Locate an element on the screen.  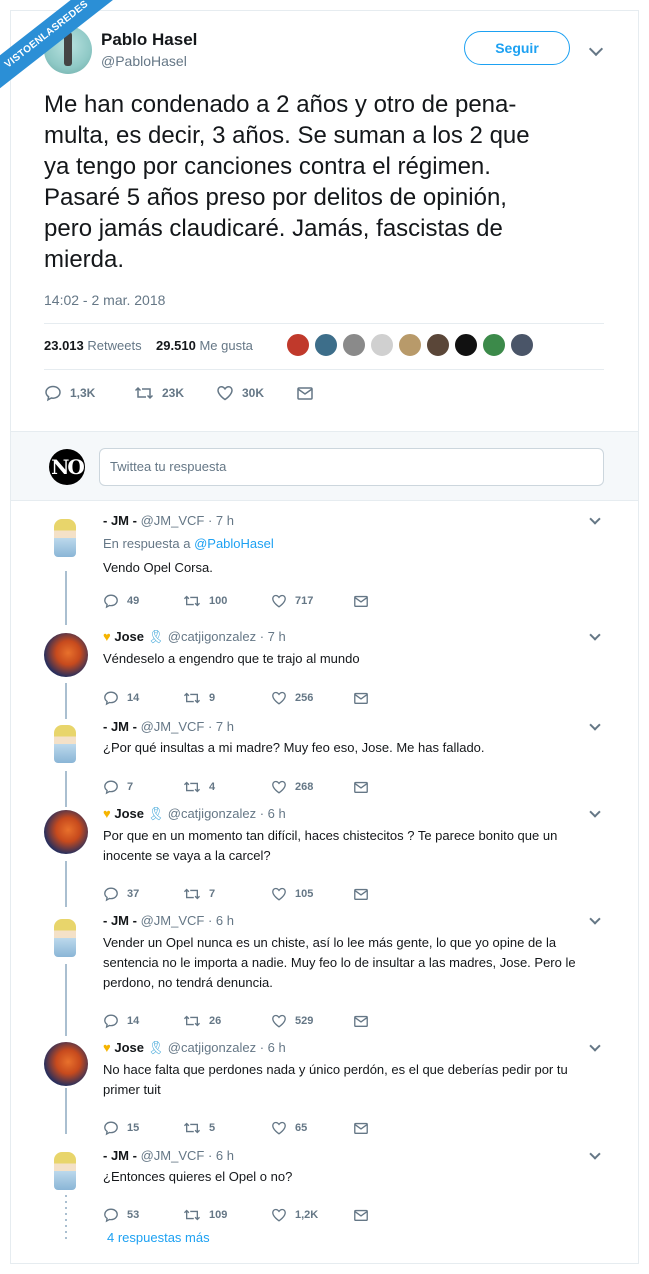
reply-header: ♥ Jose 🎗 @catjigonzalez · 6 h is located at coordinates (194, 814).